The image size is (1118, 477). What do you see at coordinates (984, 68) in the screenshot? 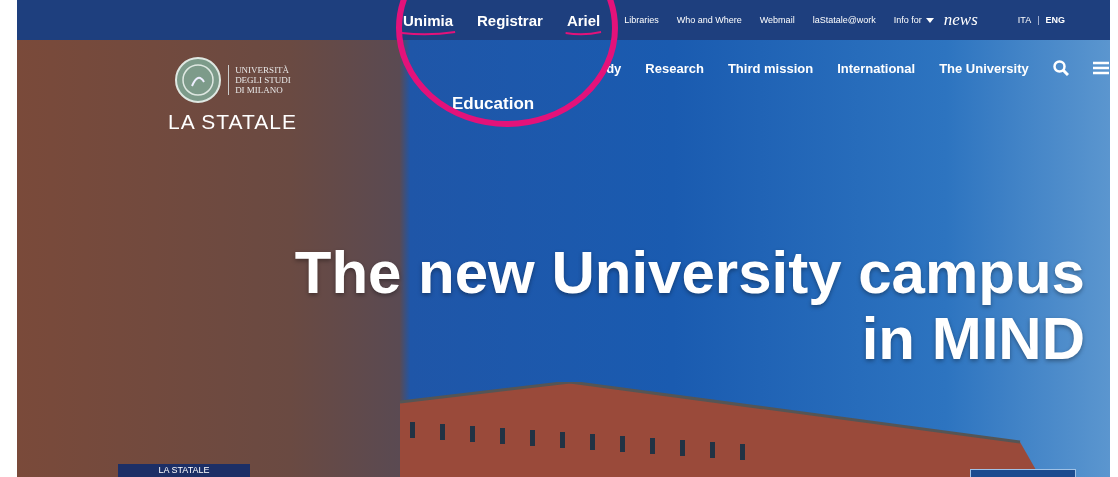
I see `nav-link: The University` at bounding box center [984, 68].